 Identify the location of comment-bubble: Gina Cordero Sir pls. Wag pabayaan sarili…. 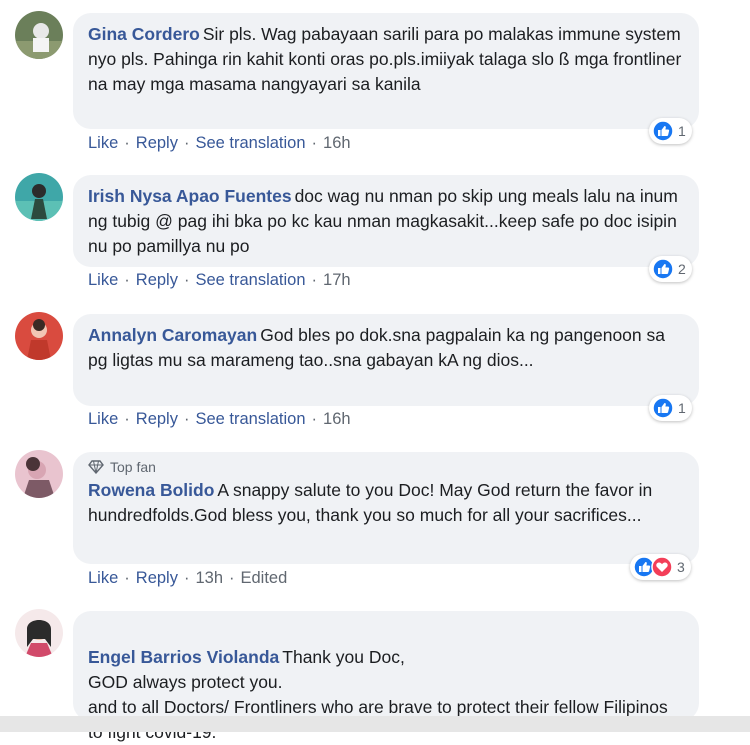
(386, 71).